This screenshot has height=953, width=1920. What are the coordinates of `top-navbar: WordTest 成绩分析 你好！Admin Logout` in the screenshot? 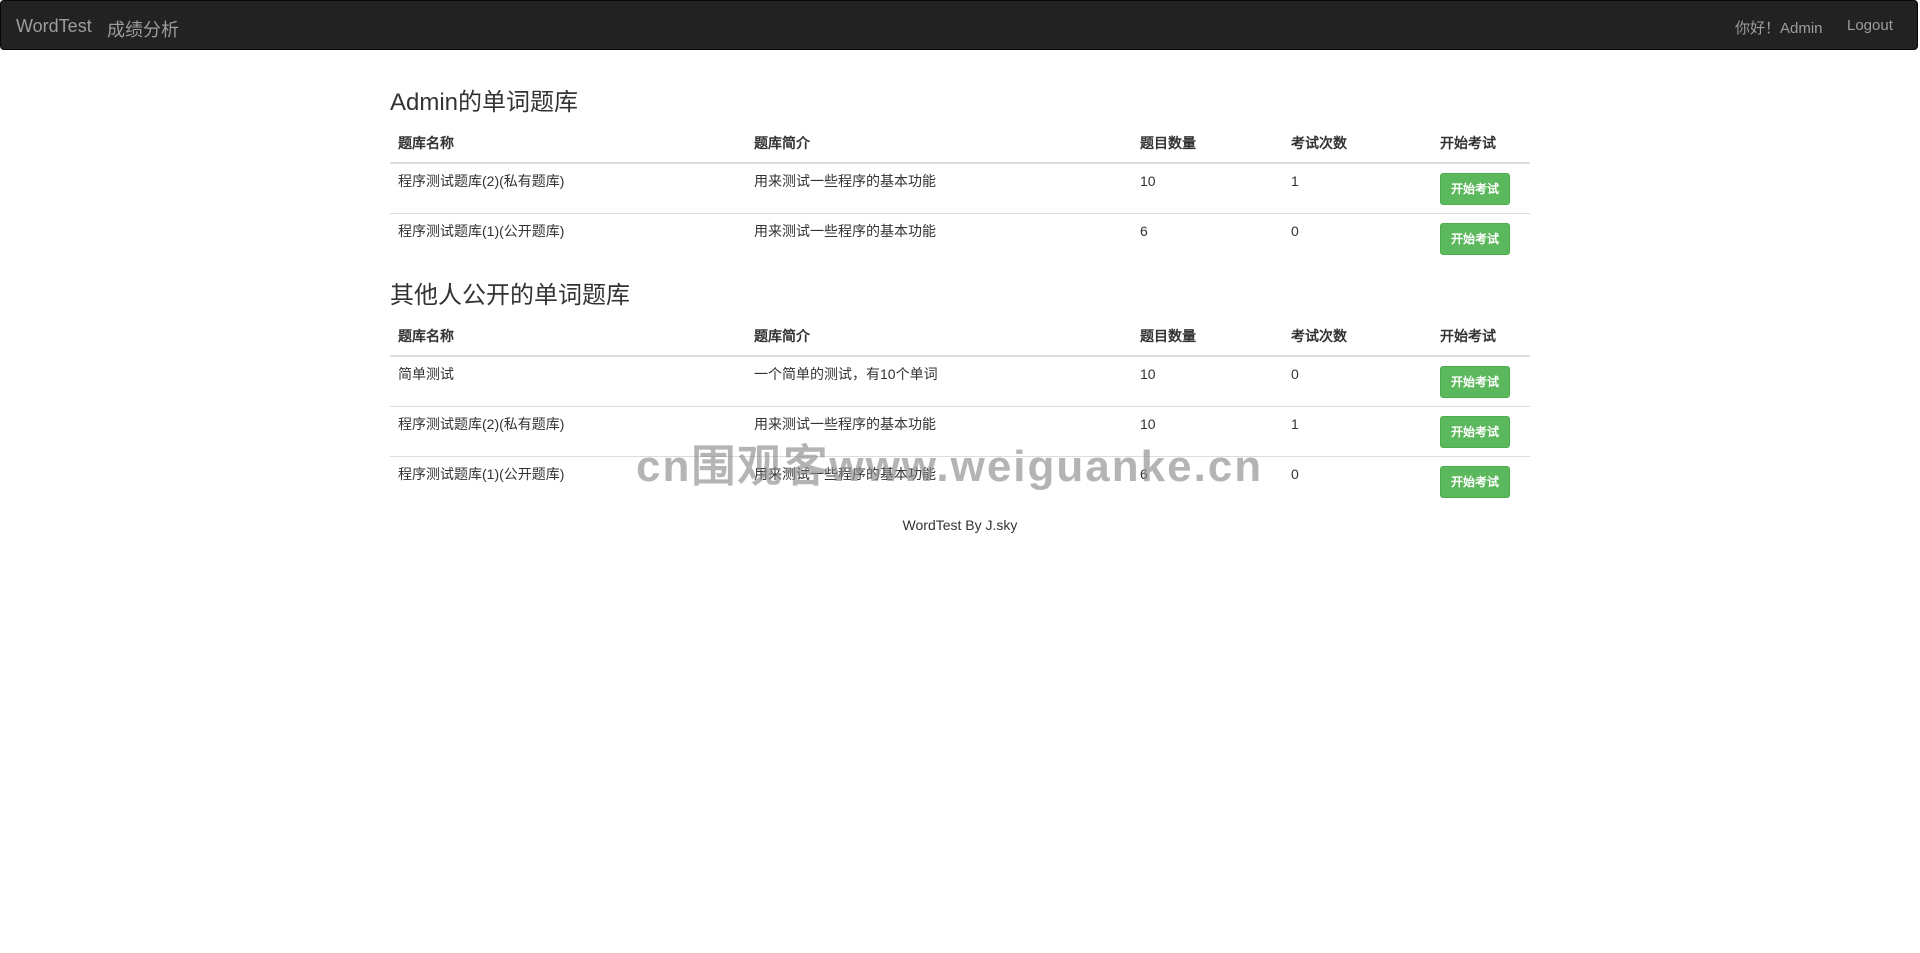 It's located at (959, 25).